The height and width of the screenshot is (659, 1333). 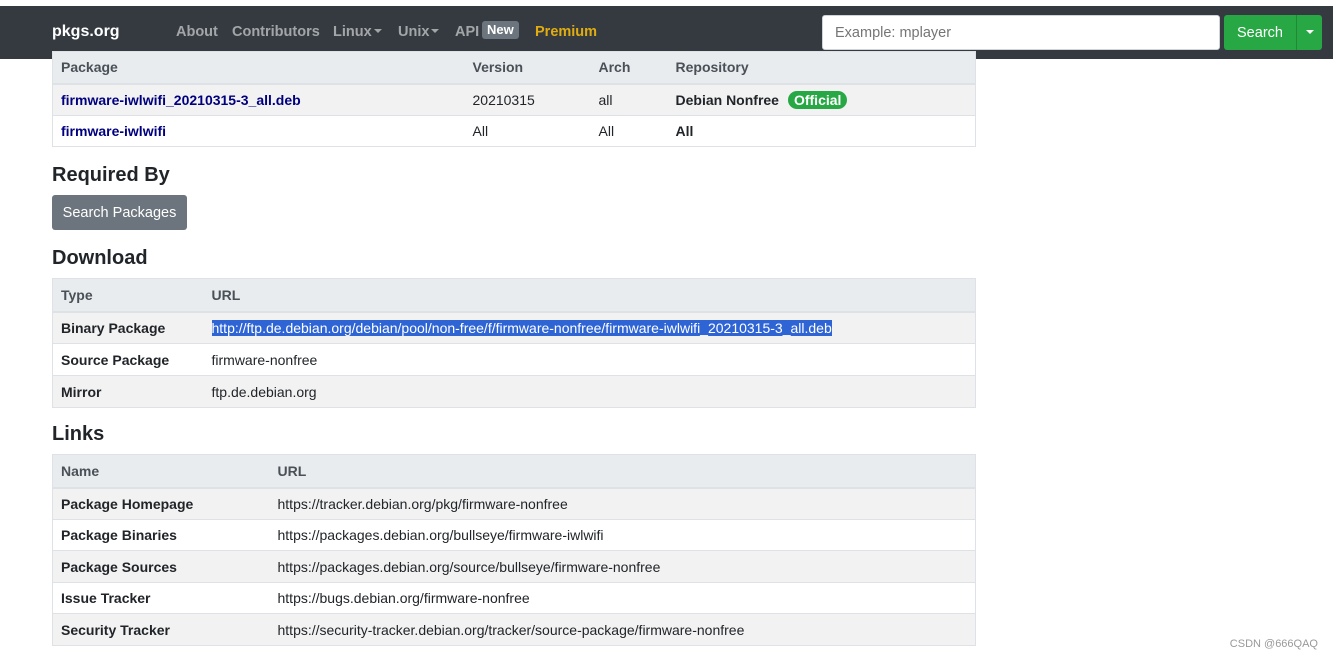 What do you see at coordinates (527, 131) in the screenshot?
I see `version-cell: All` at bounding box center [527, 131].